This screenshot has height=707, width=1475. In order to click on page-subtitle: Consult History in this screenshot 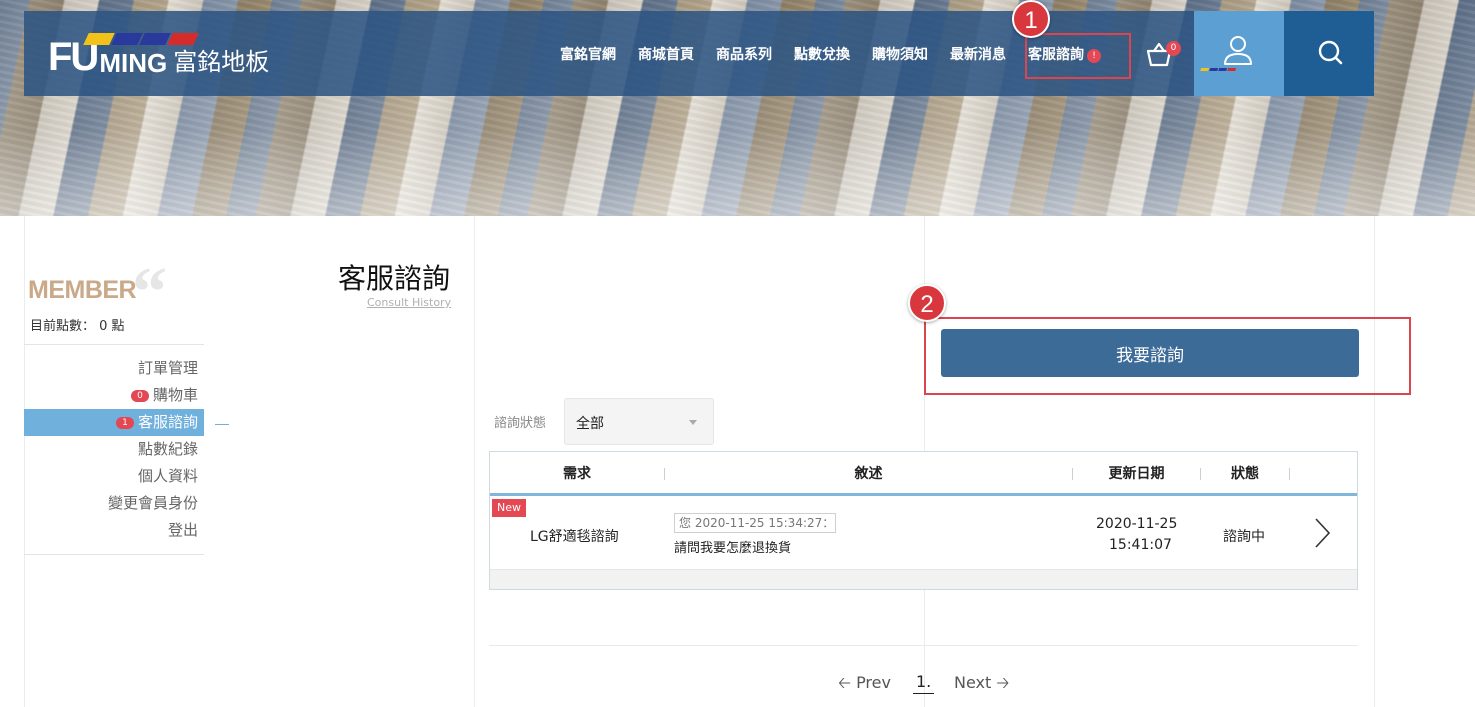, I will do `click(409, 302)`.